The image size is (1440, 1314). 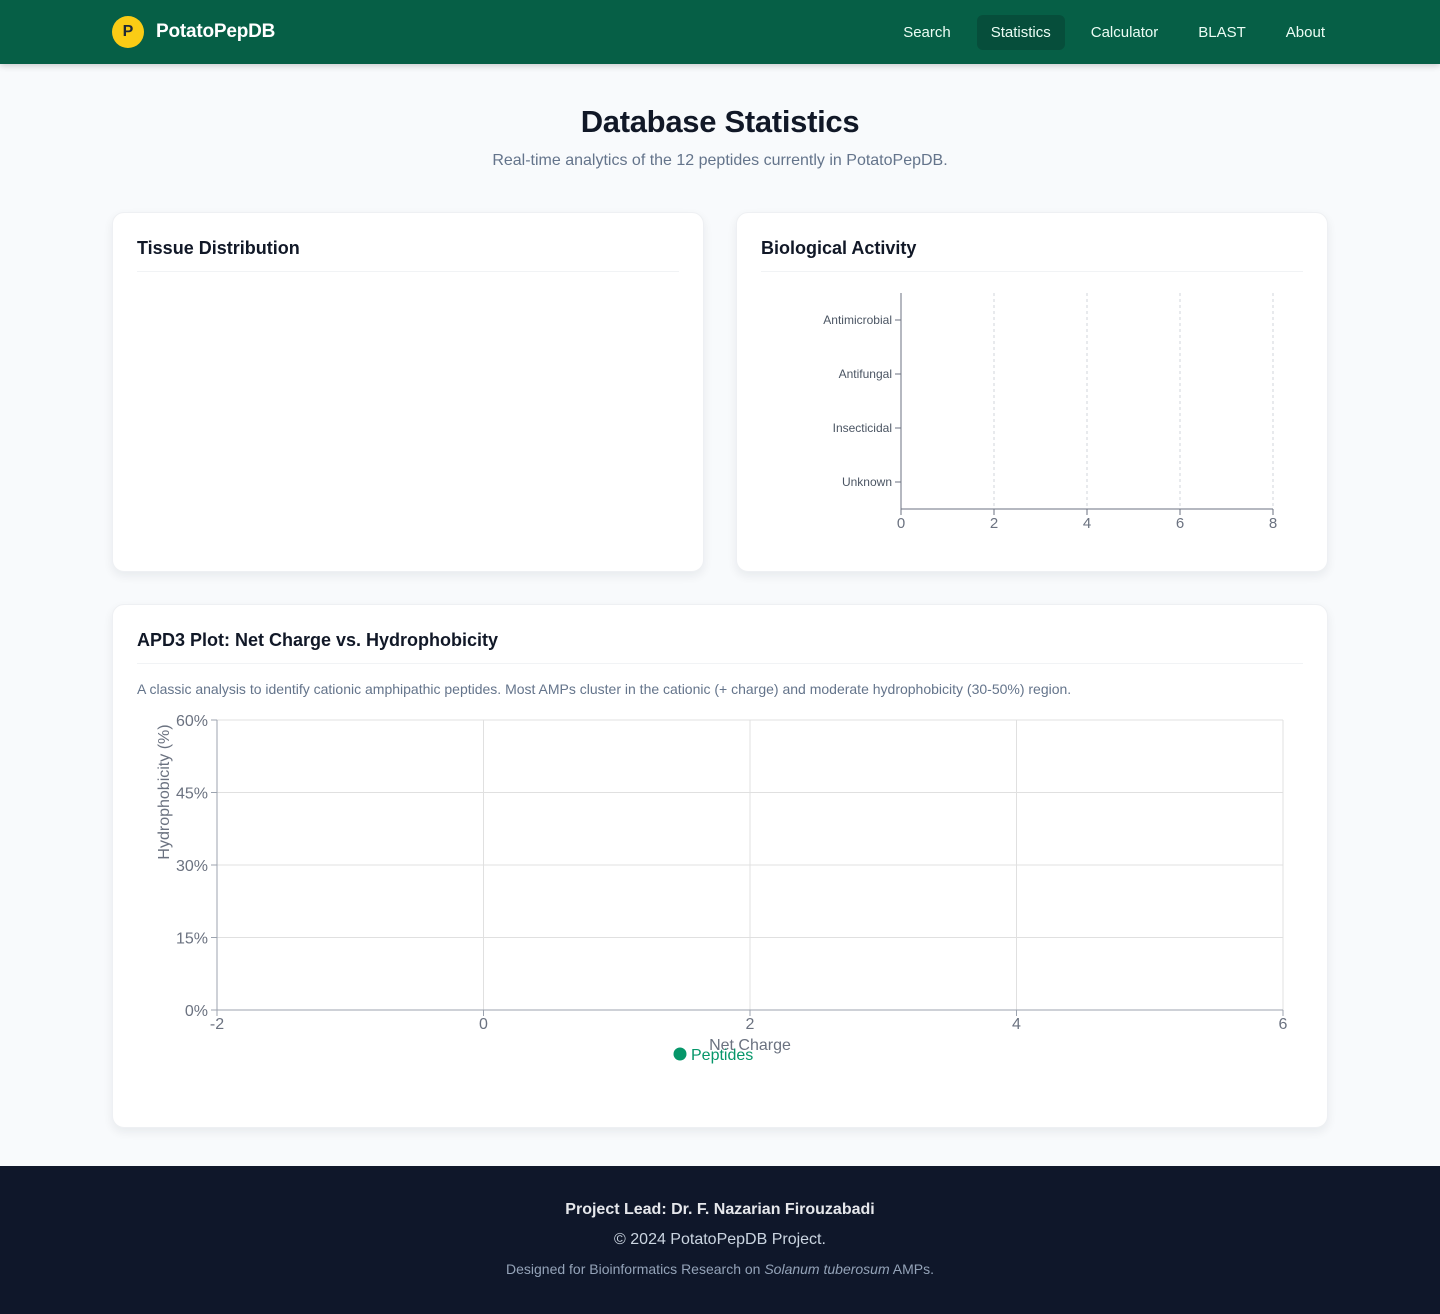 I want to click on apd-y-axis-title: Hydrophobicity (%), so click(x=164, y=791).